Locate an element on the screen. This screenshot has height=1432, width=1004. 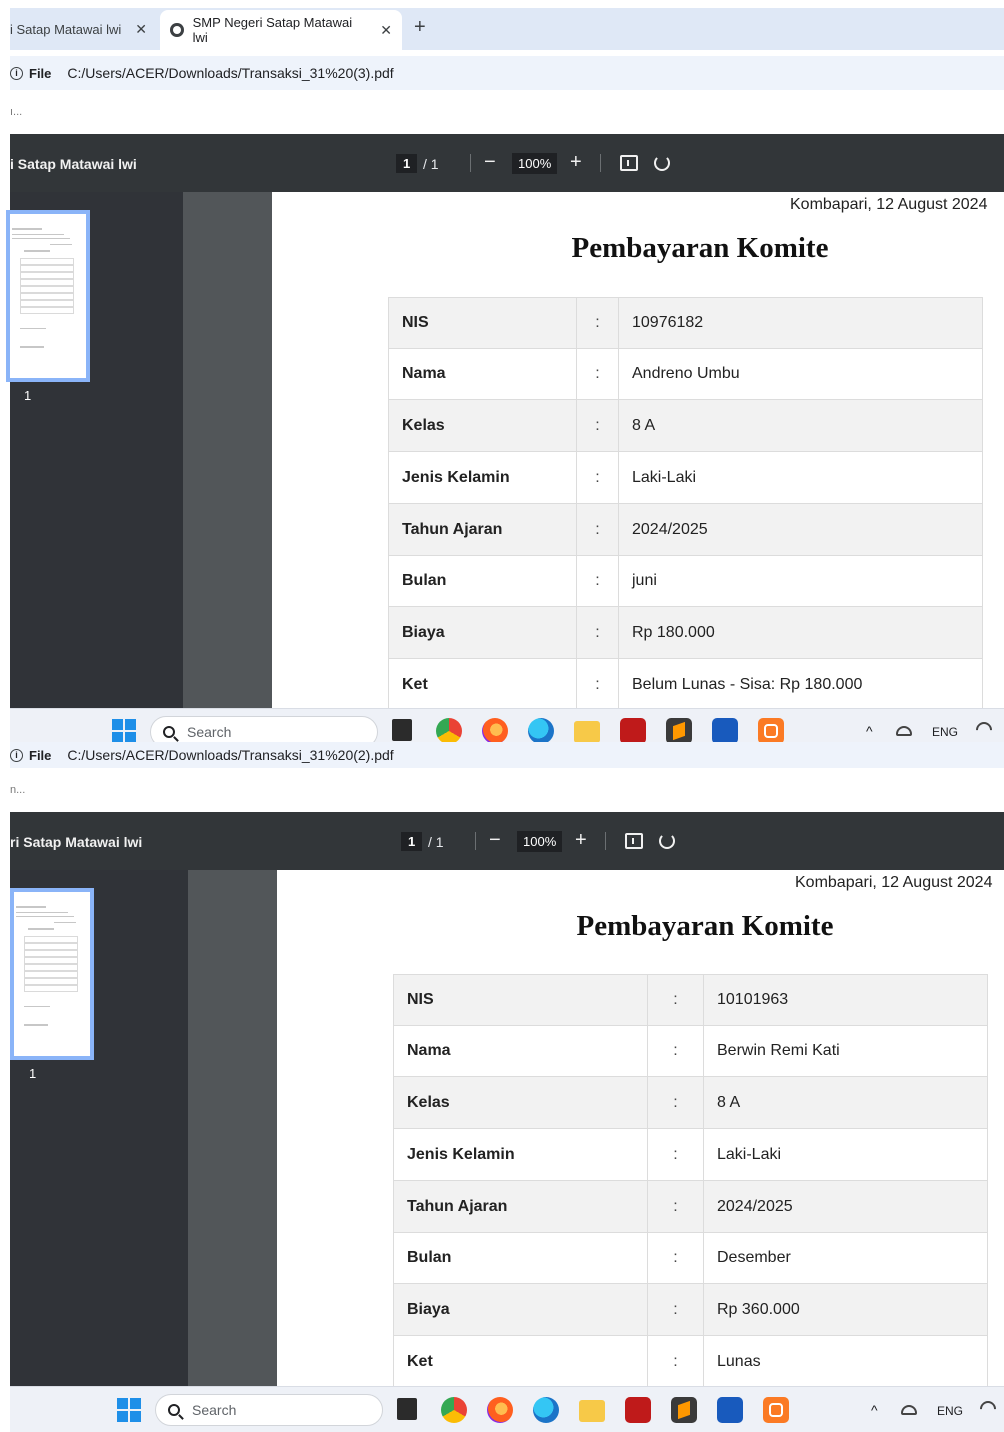
thumbnail-page-number: 1 is located at coordinates (28, 395).